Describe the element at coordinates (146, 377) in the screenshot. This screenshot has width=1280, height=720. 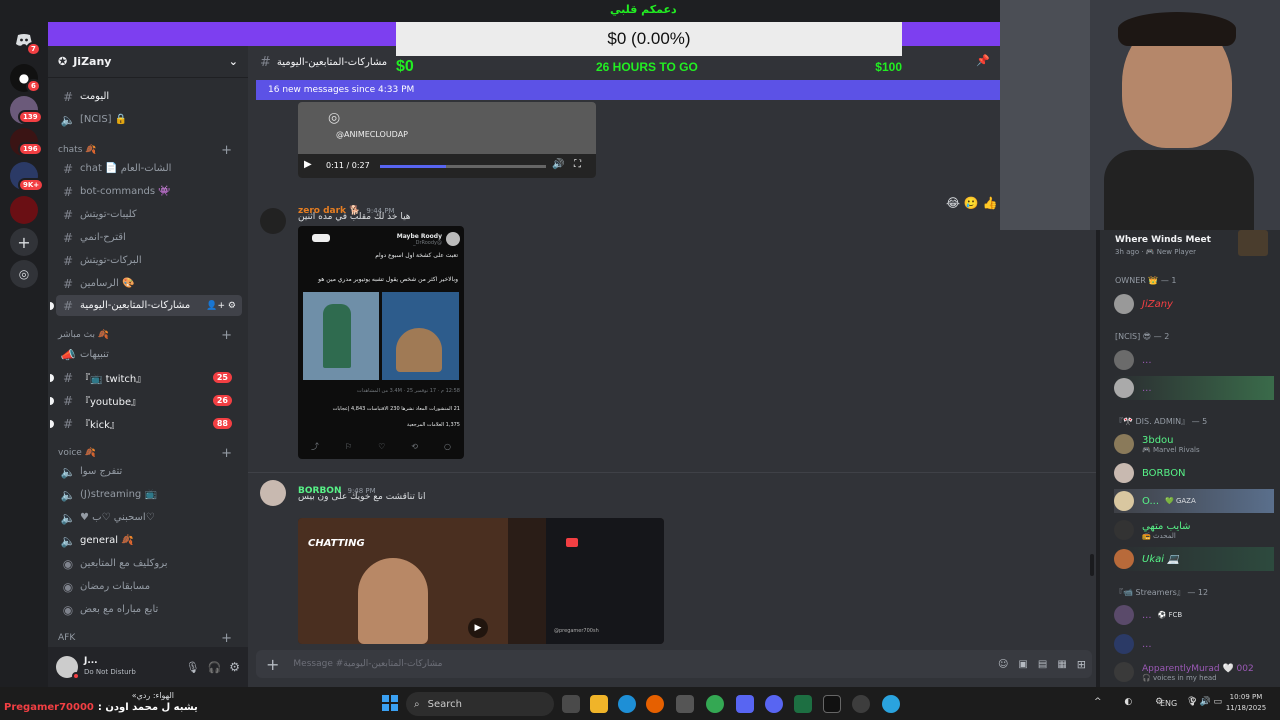
I see `channel-item: # 『📺 twitch』 25` at that location.